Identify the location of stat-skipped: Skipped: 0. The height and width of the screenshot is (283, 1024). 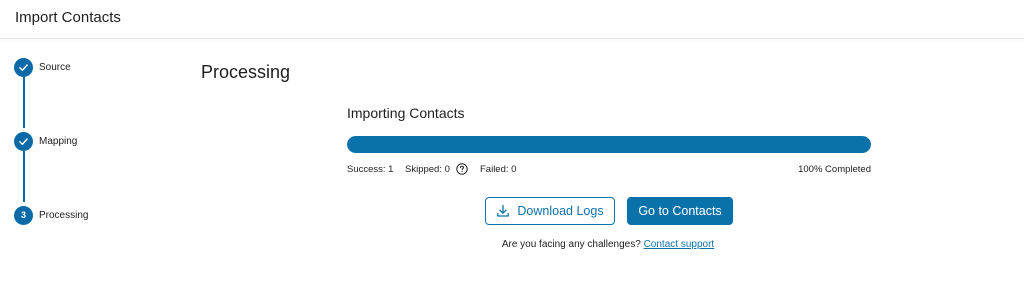
(427, 169).